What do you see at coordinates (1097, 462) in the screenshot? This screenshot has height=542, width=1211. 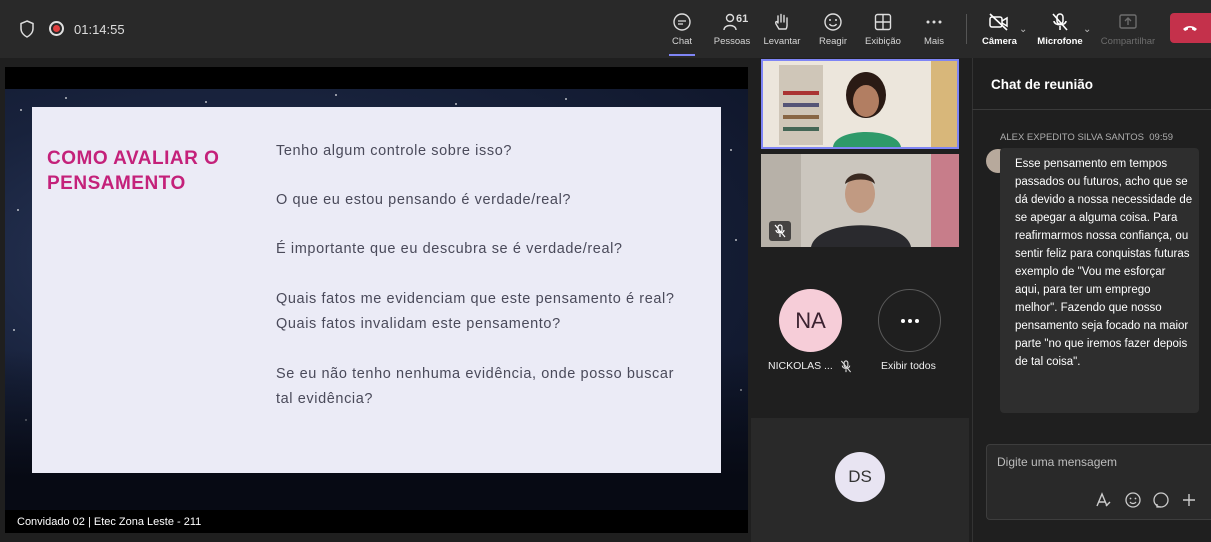 I see `chat-message-input` at bounding box center [1097, 462].